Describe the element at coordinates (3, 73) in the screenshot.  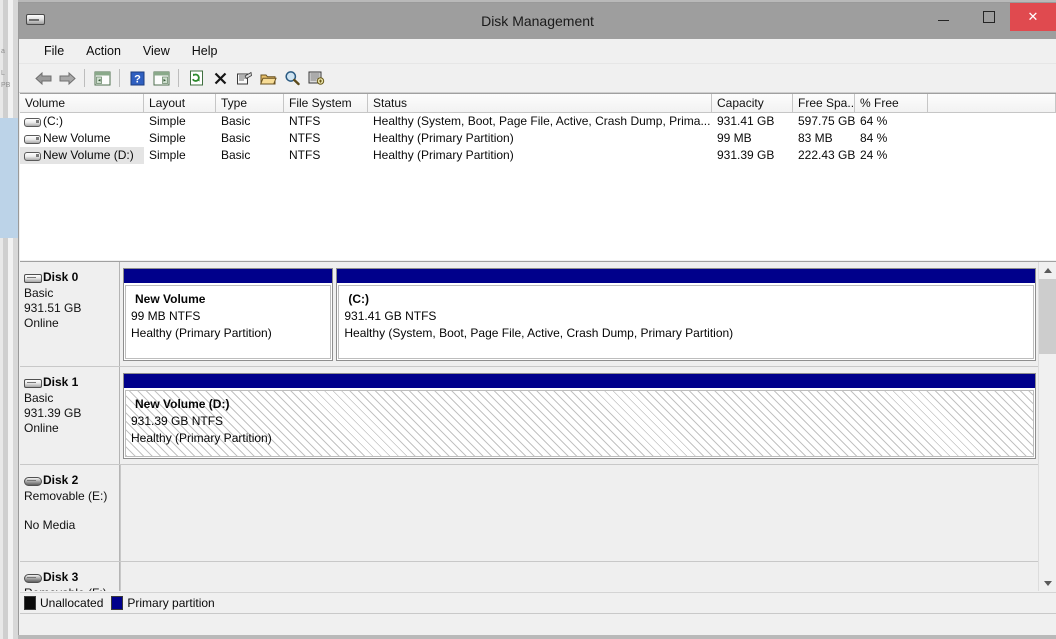
I see `background-window-text: L` at that location.